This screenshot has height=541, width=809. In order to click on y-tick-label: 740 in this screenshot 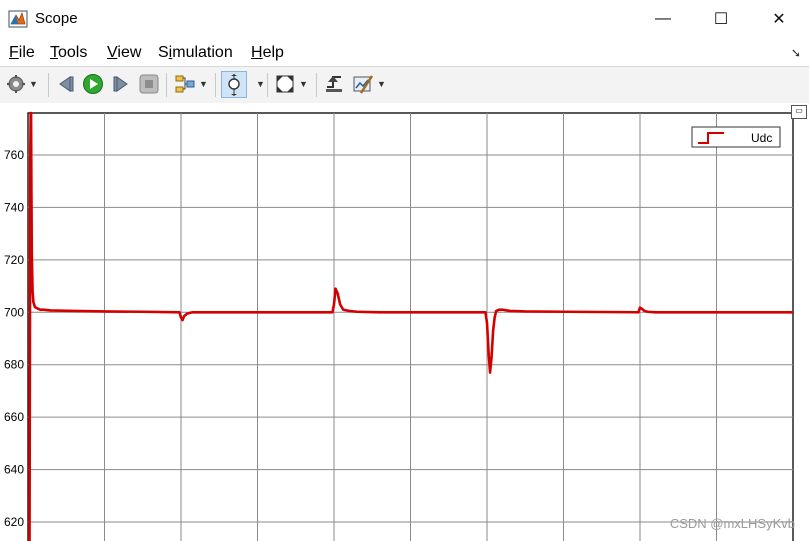, I will do `click(14, 207)`.